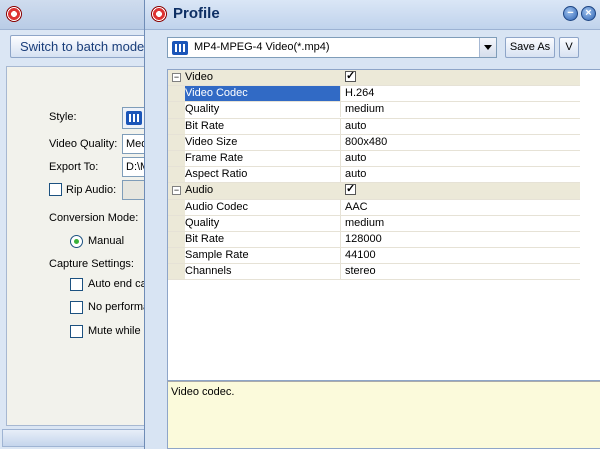  What do you see at coordinates (74, 167) in the screenshot?
I see `export-to-label: Export To:` at bounding box center [74, 167].